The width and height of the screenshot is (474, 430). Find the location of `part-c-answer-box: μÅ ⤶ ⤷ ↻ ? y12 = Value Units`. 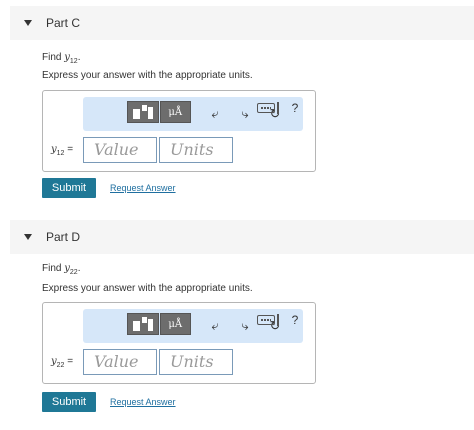

part-c-answer-box: μÅ ⤶ ⤷ ↻ ? y12 = Value Units is located at coordinates (179, 131).